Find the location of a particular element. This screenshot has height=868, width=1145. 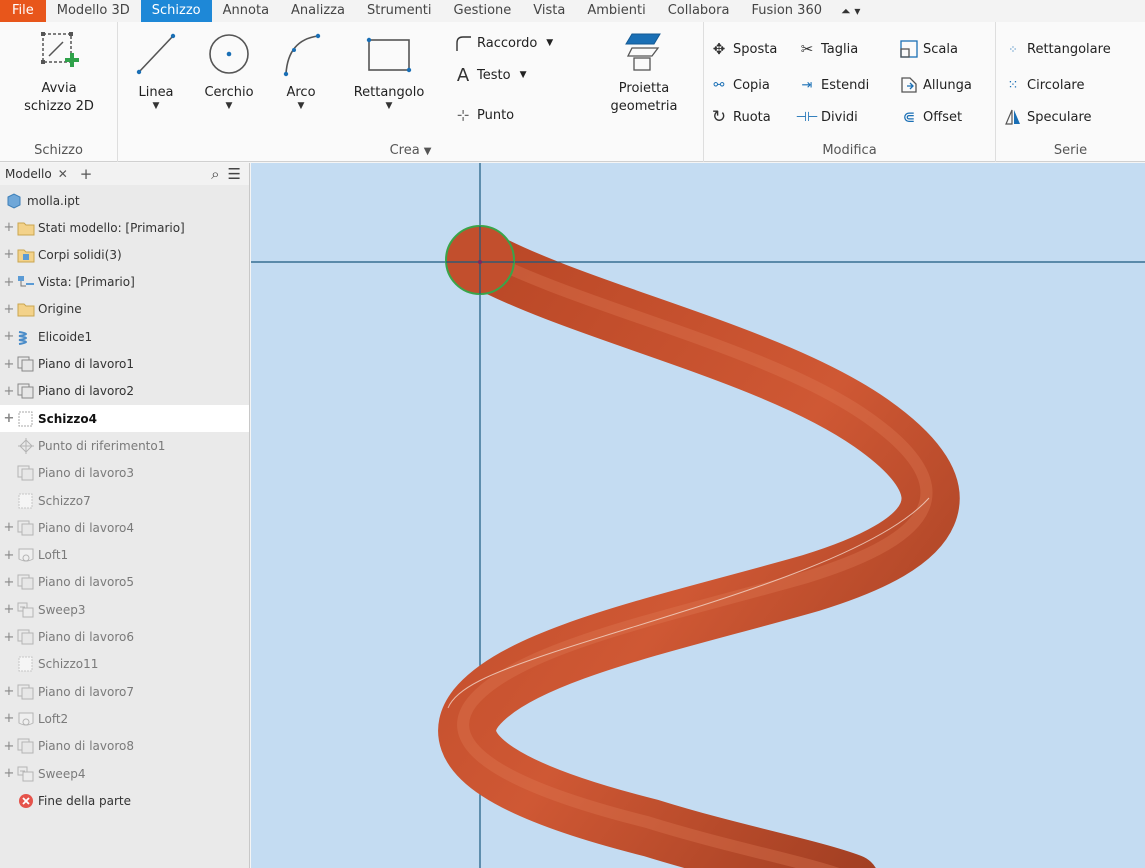

offset-button: ⋐ Offset is located at coordinates (931, 117).